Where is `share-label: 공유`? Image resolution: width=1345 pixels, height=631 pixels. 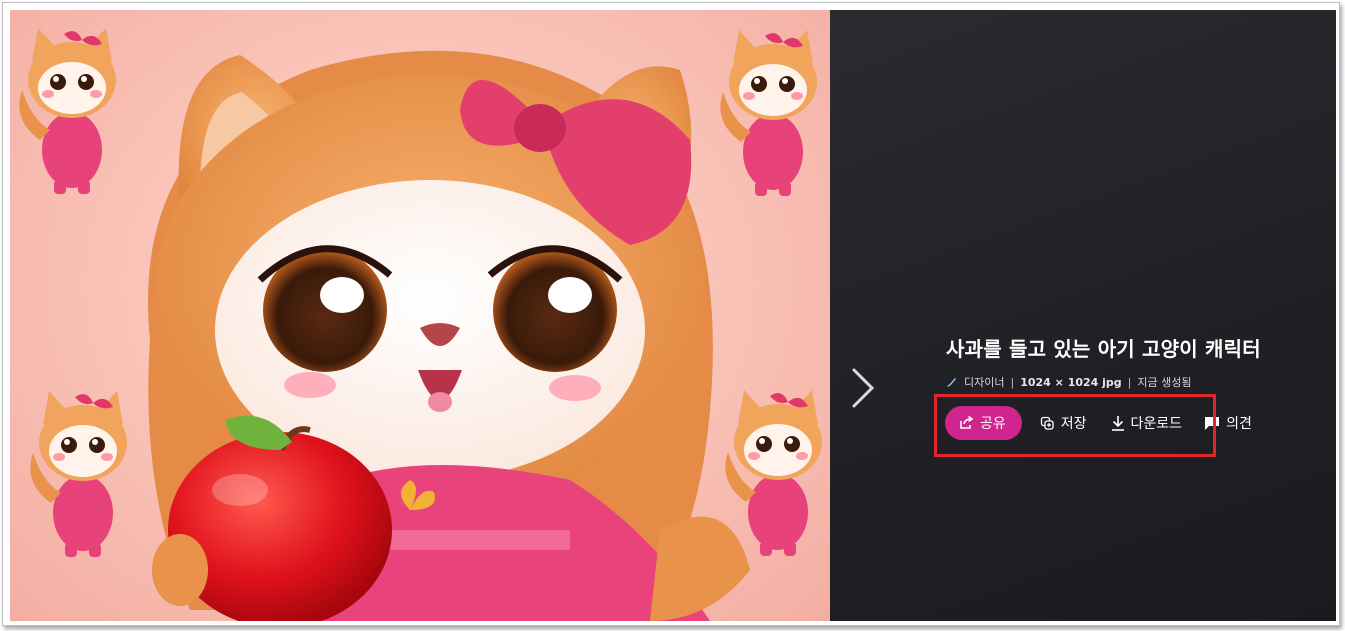 share-label: 공유 is located at coordinates (993, 424).